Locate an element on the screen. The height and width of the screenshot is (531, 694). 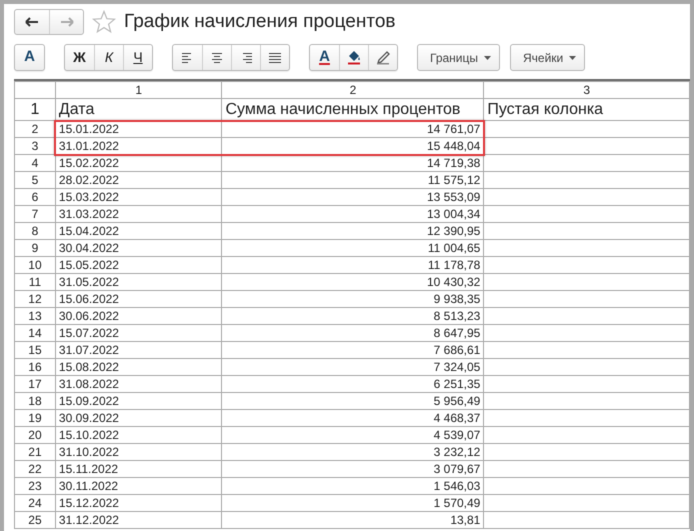
table-cell: 9 938,35 is located at coordinates (353, 299).